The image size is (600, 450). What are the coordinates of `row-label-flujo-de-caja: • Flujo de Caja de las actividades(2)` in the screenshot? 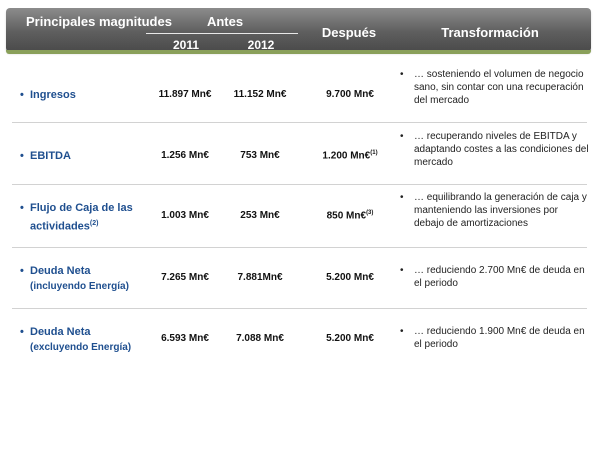 It's located at (85, 218).